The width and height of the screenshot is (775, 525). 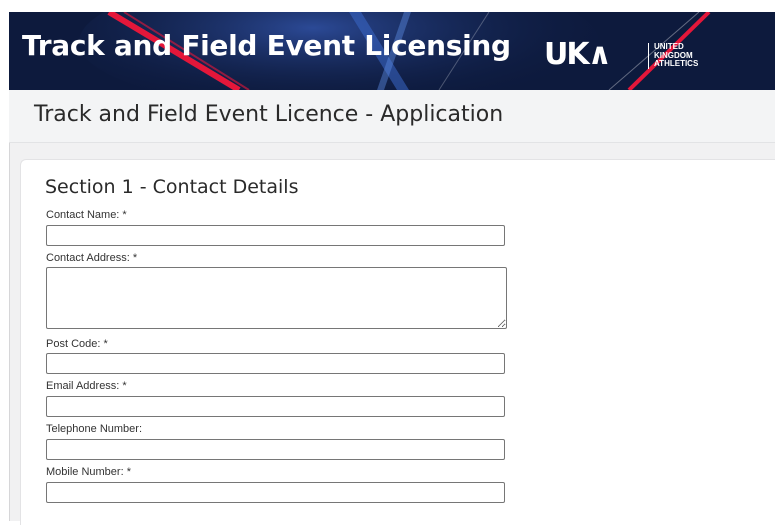 What do you see at coordinates (676, 55) in the screenshot?
I see `uka-logo-text: UNITED KINGDOM ATHLETICS` at bounding box center [676, 55].